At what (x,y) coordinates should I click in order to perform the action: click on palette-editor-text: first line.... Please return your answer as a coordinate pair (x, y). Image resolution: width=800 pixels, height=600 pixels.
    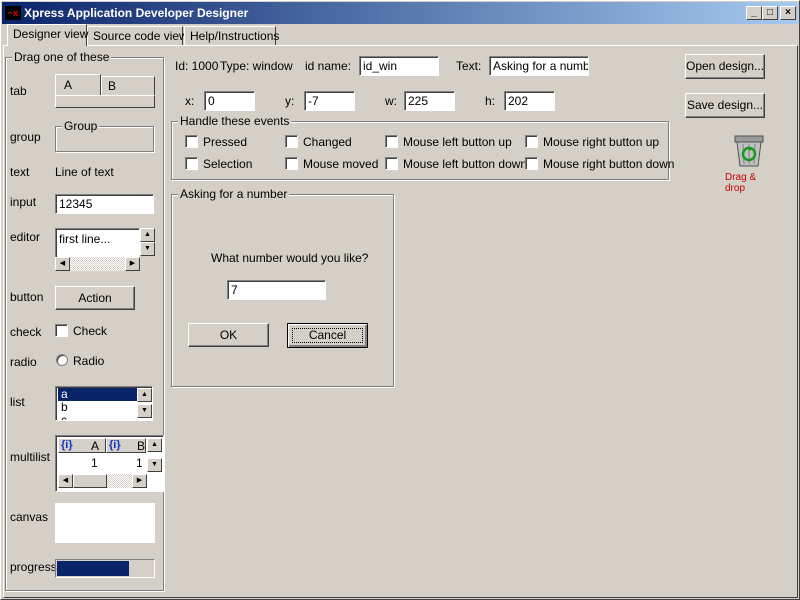
    Looking at the image, I should click on (97, 243).